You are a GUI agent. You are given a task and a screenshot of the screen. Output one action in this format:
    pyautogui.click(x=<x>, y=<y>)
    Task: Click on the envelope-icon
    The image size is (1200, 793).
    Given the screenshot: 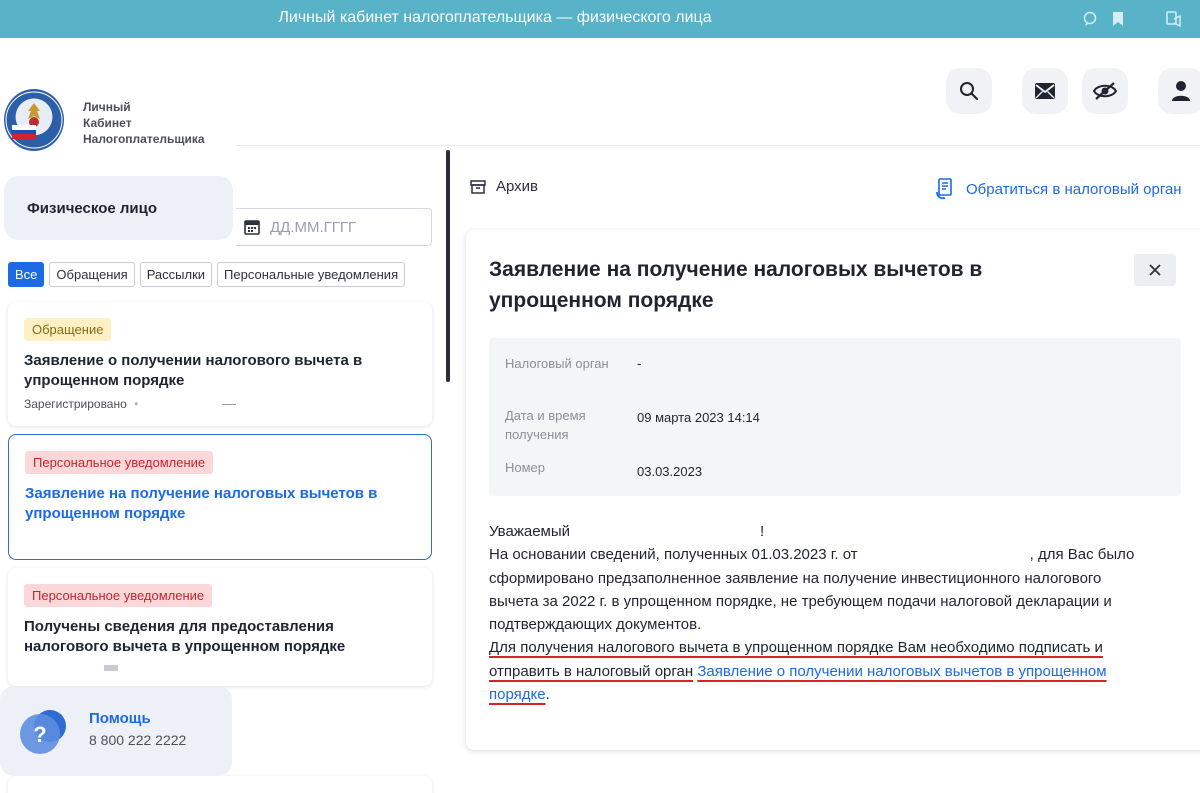 What is the action you would take?
    pyautogui.click(x=1045, y=91)
    